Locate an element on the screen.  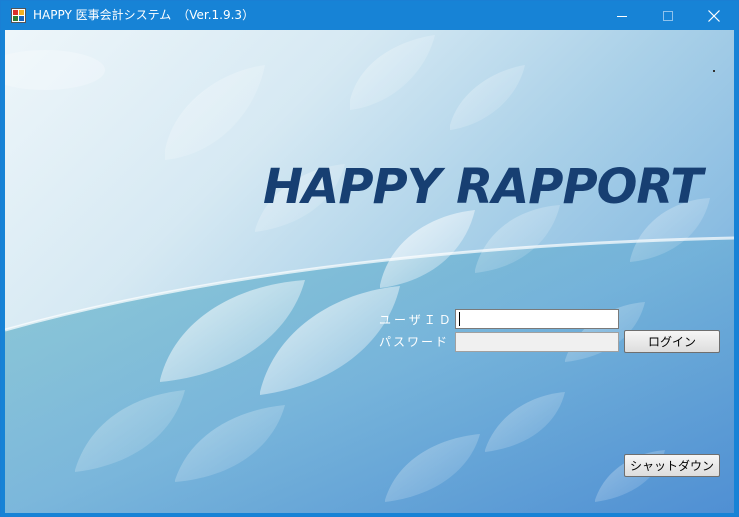
password-input is located at coordinates (537, 342).